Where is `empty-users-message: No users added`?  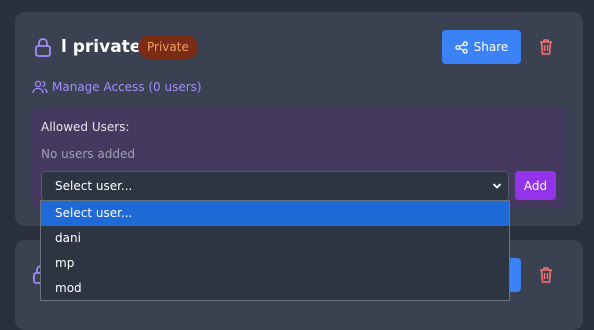 empty-users-message: No users added is located at coordinates (88, 154).